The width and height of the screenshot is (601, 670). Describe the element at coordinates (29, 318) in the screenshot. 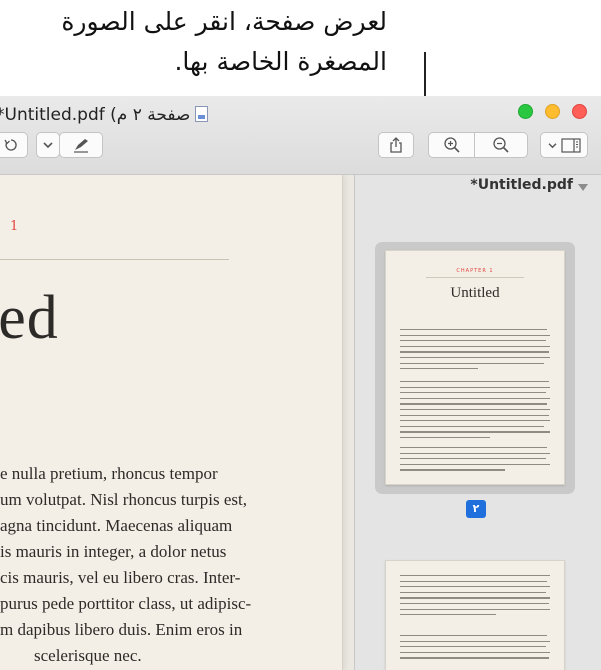

I see `page-title: led` at that location.